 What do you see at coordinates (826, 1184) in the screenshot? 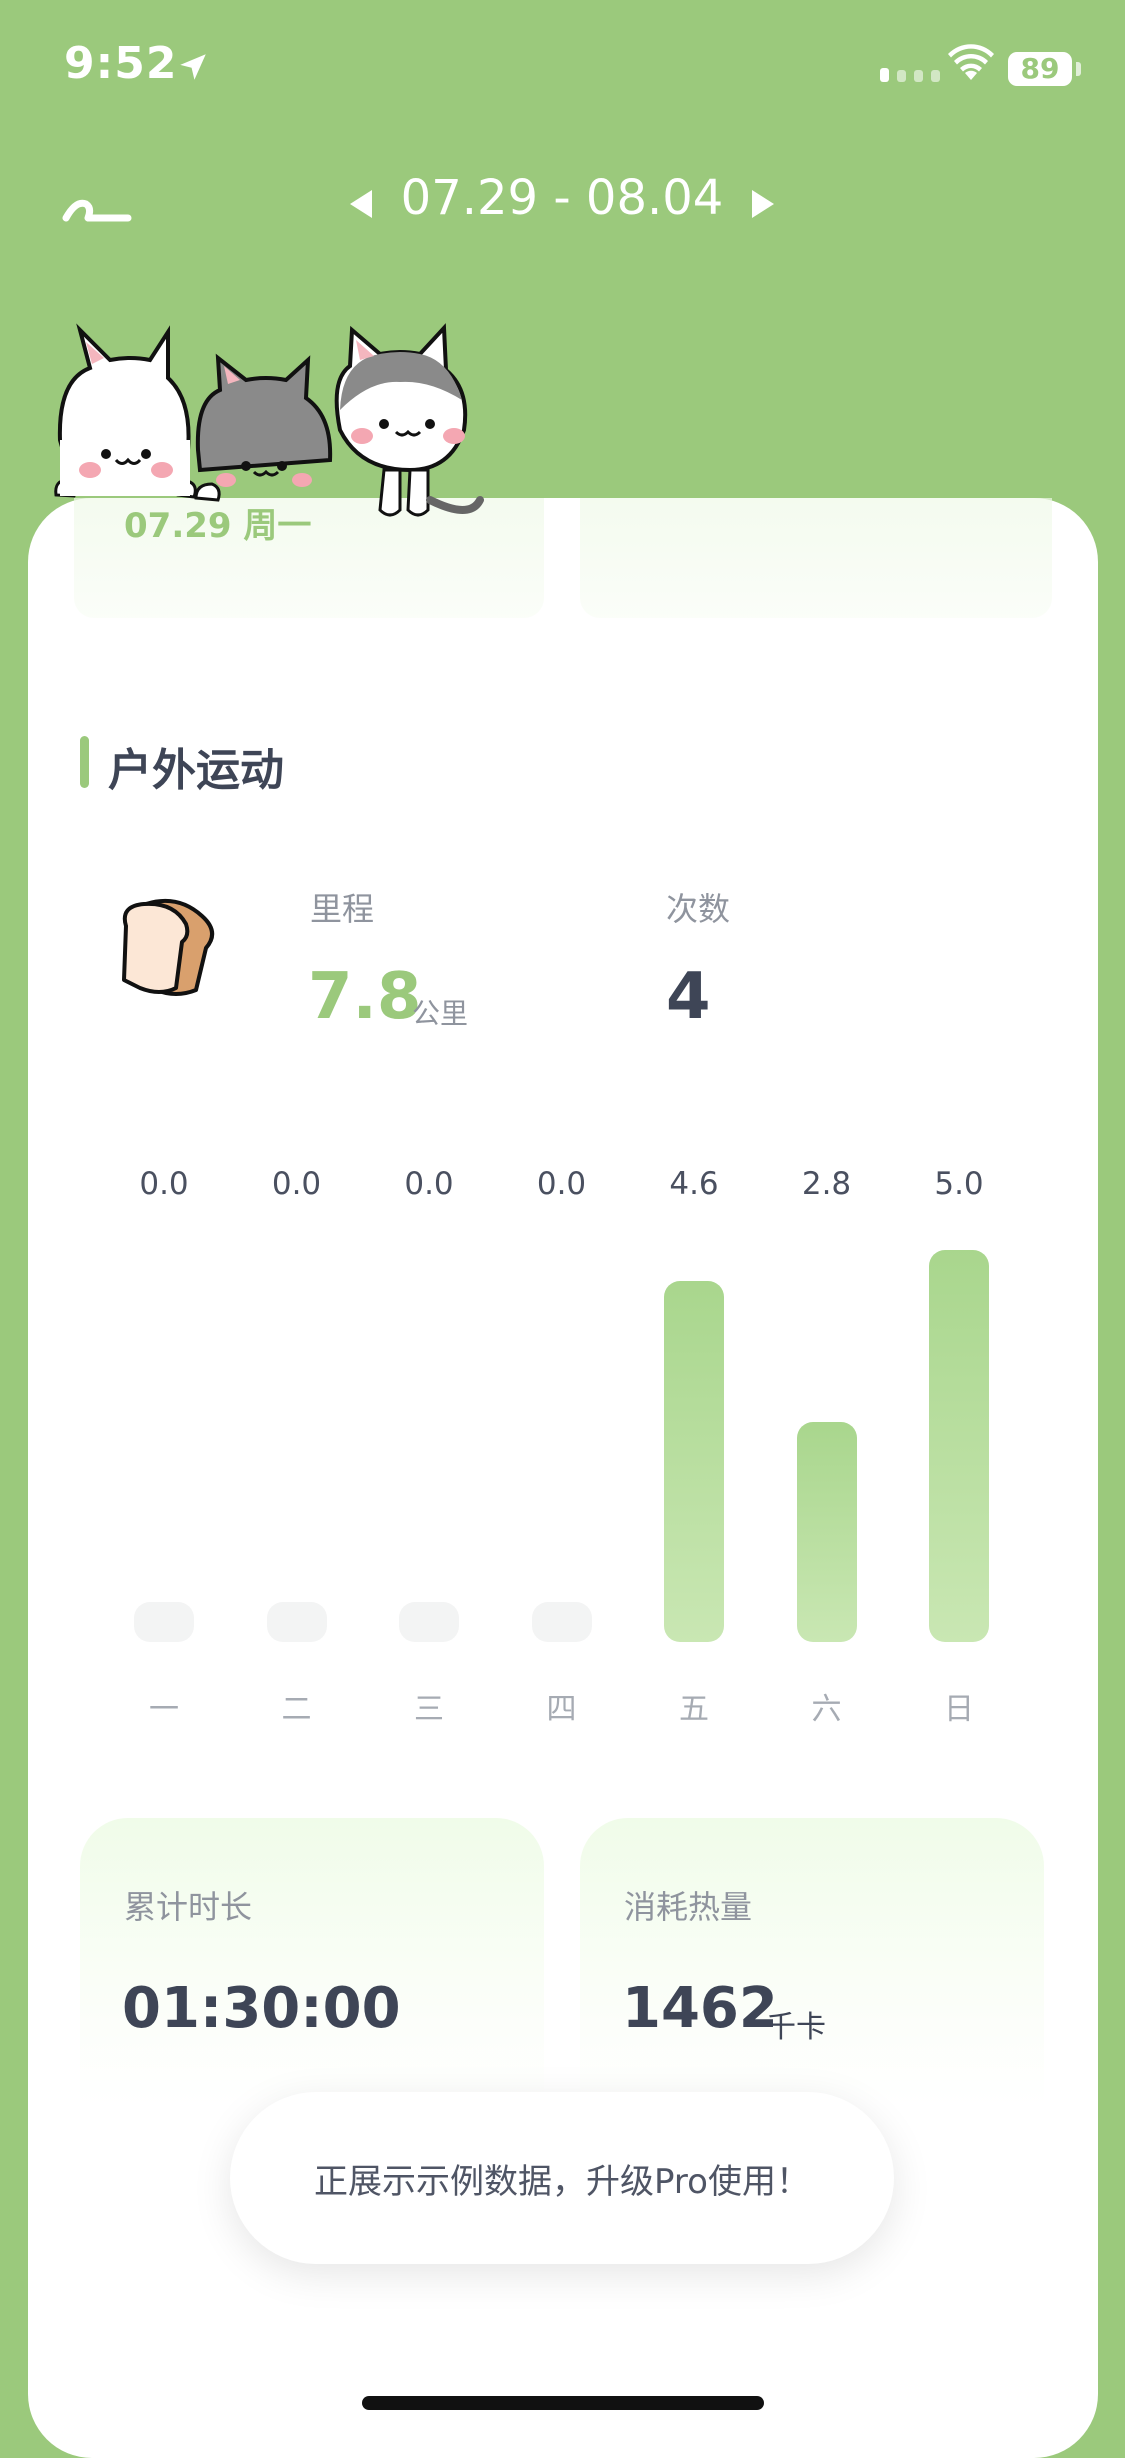
I see `bar-value-label: 2.8` at bounding box center [826, 1184].